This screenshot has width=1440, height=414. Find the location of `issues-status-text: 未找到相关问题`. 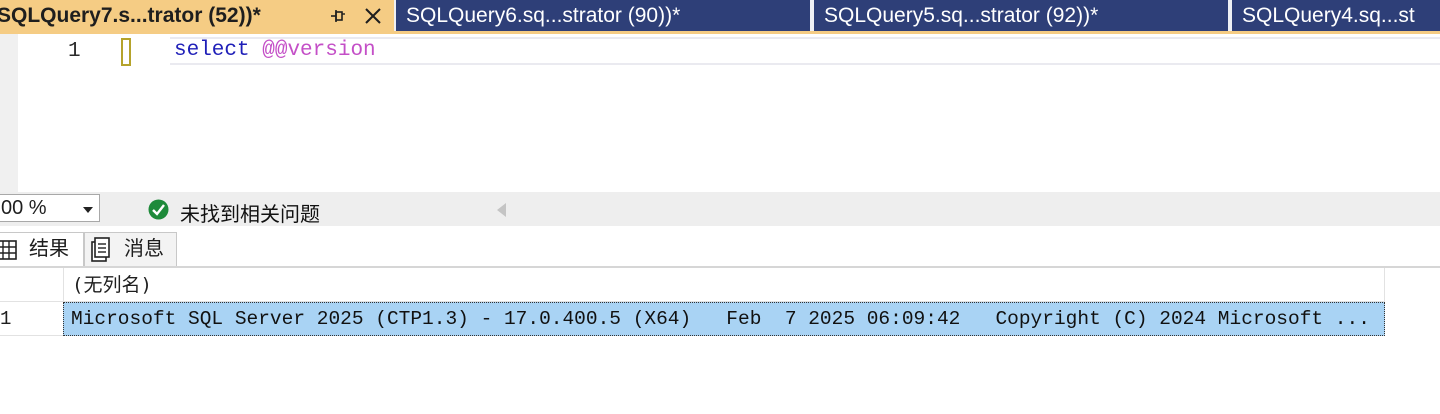

issues-status-text: 未找到相关问题 is located at coordinates (250, 214).